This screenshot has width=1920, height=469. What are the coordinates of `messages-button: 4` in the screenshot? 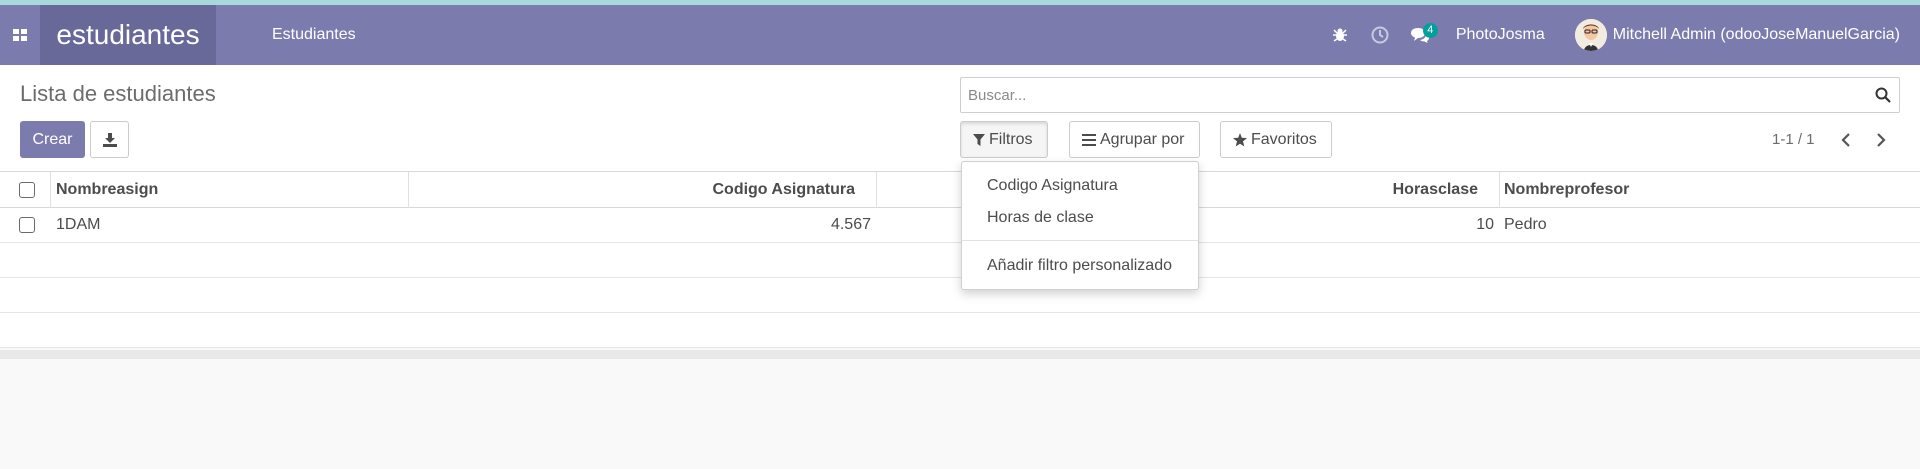 It's located at (1420, 35).